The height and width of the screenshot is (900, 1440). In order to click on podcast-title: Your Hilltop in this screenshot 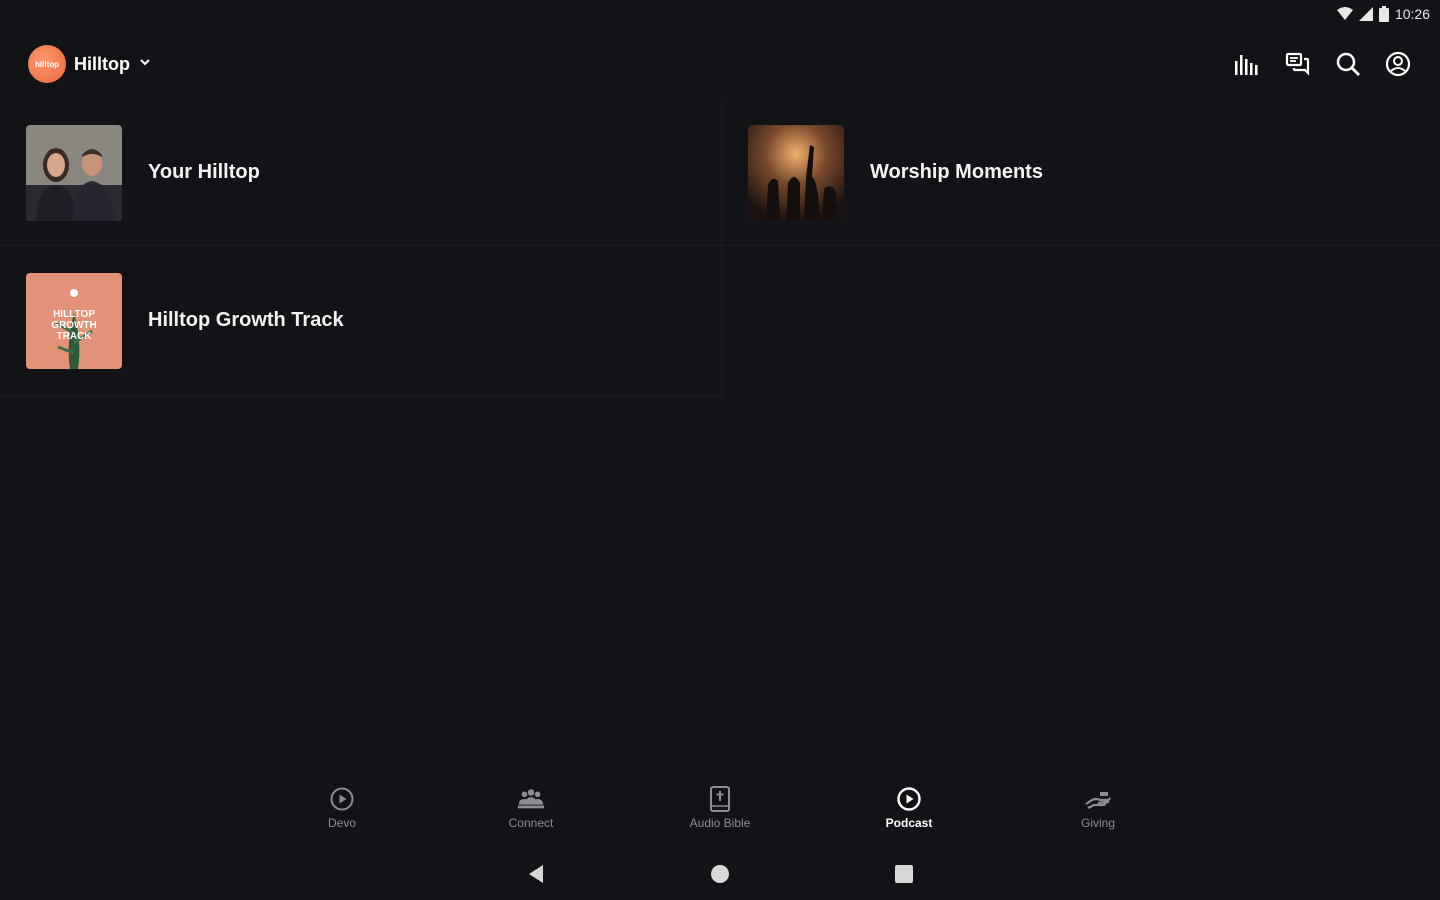, I will do `click(204, 172)`.